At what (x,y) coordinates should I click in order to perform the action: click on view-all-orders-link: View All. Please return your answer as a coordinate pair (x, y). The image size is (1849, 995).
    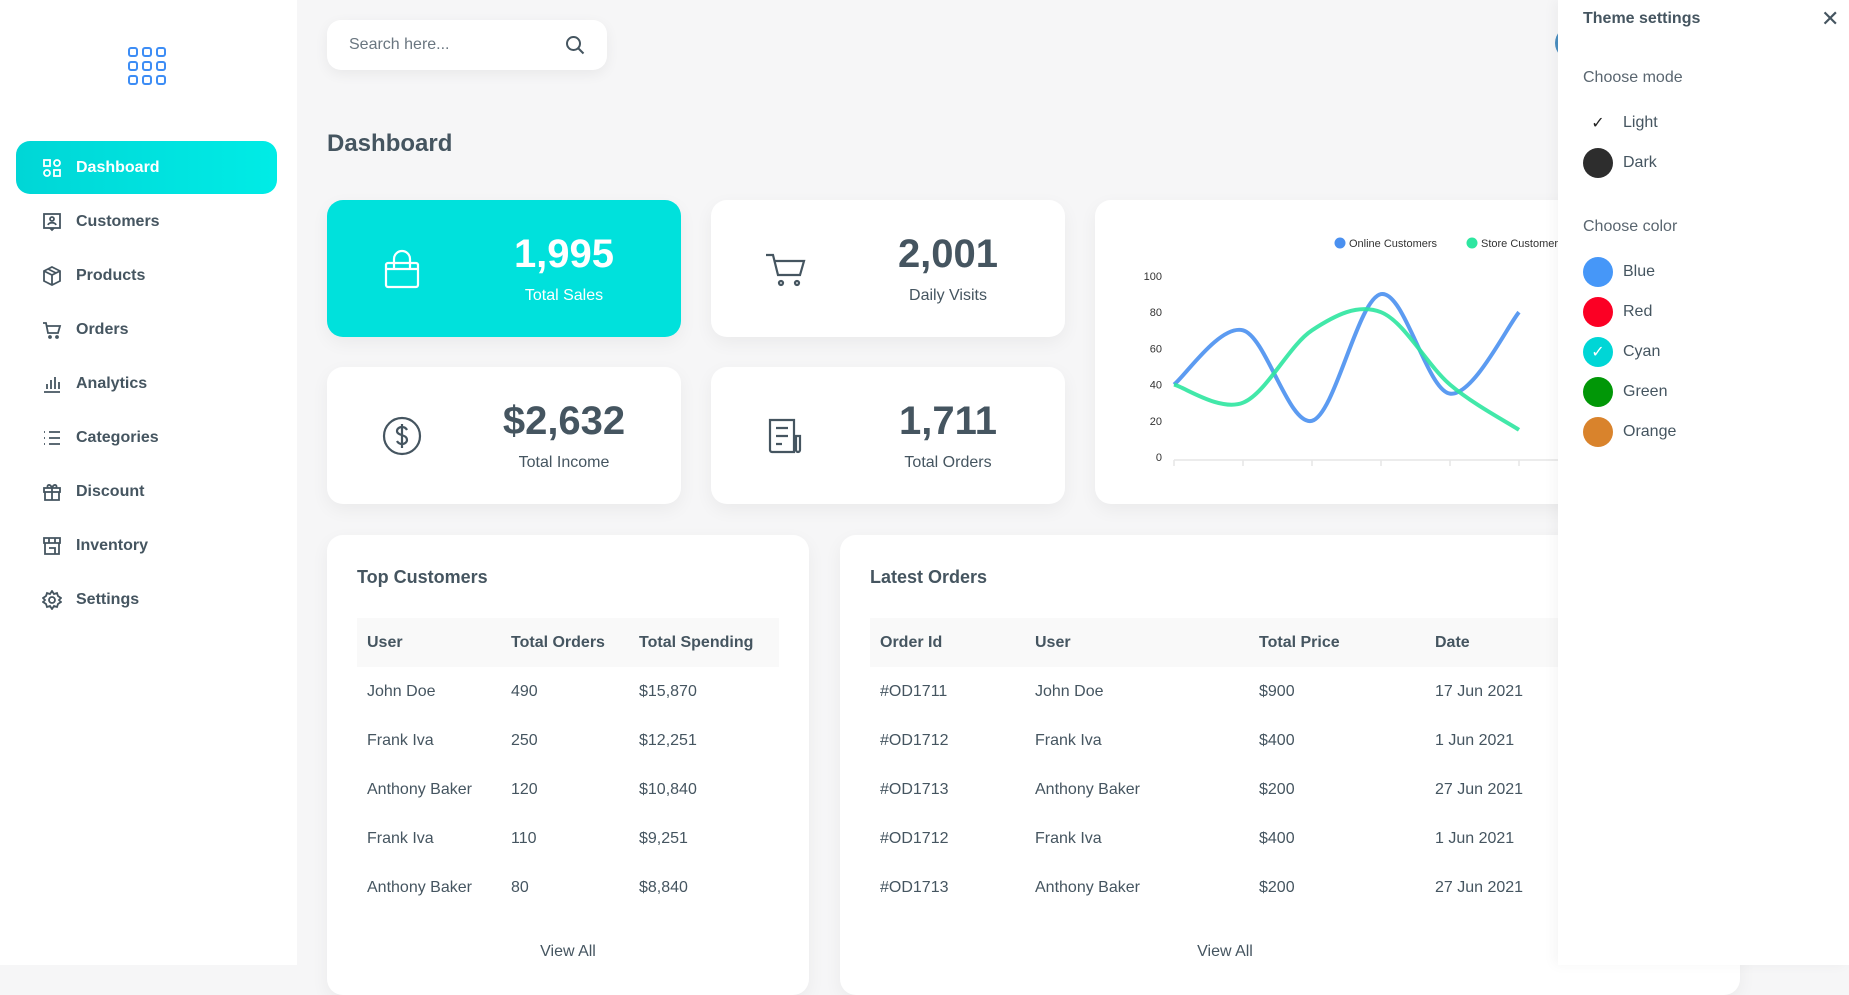
    Looking at the image, I should click on (1225, 952).